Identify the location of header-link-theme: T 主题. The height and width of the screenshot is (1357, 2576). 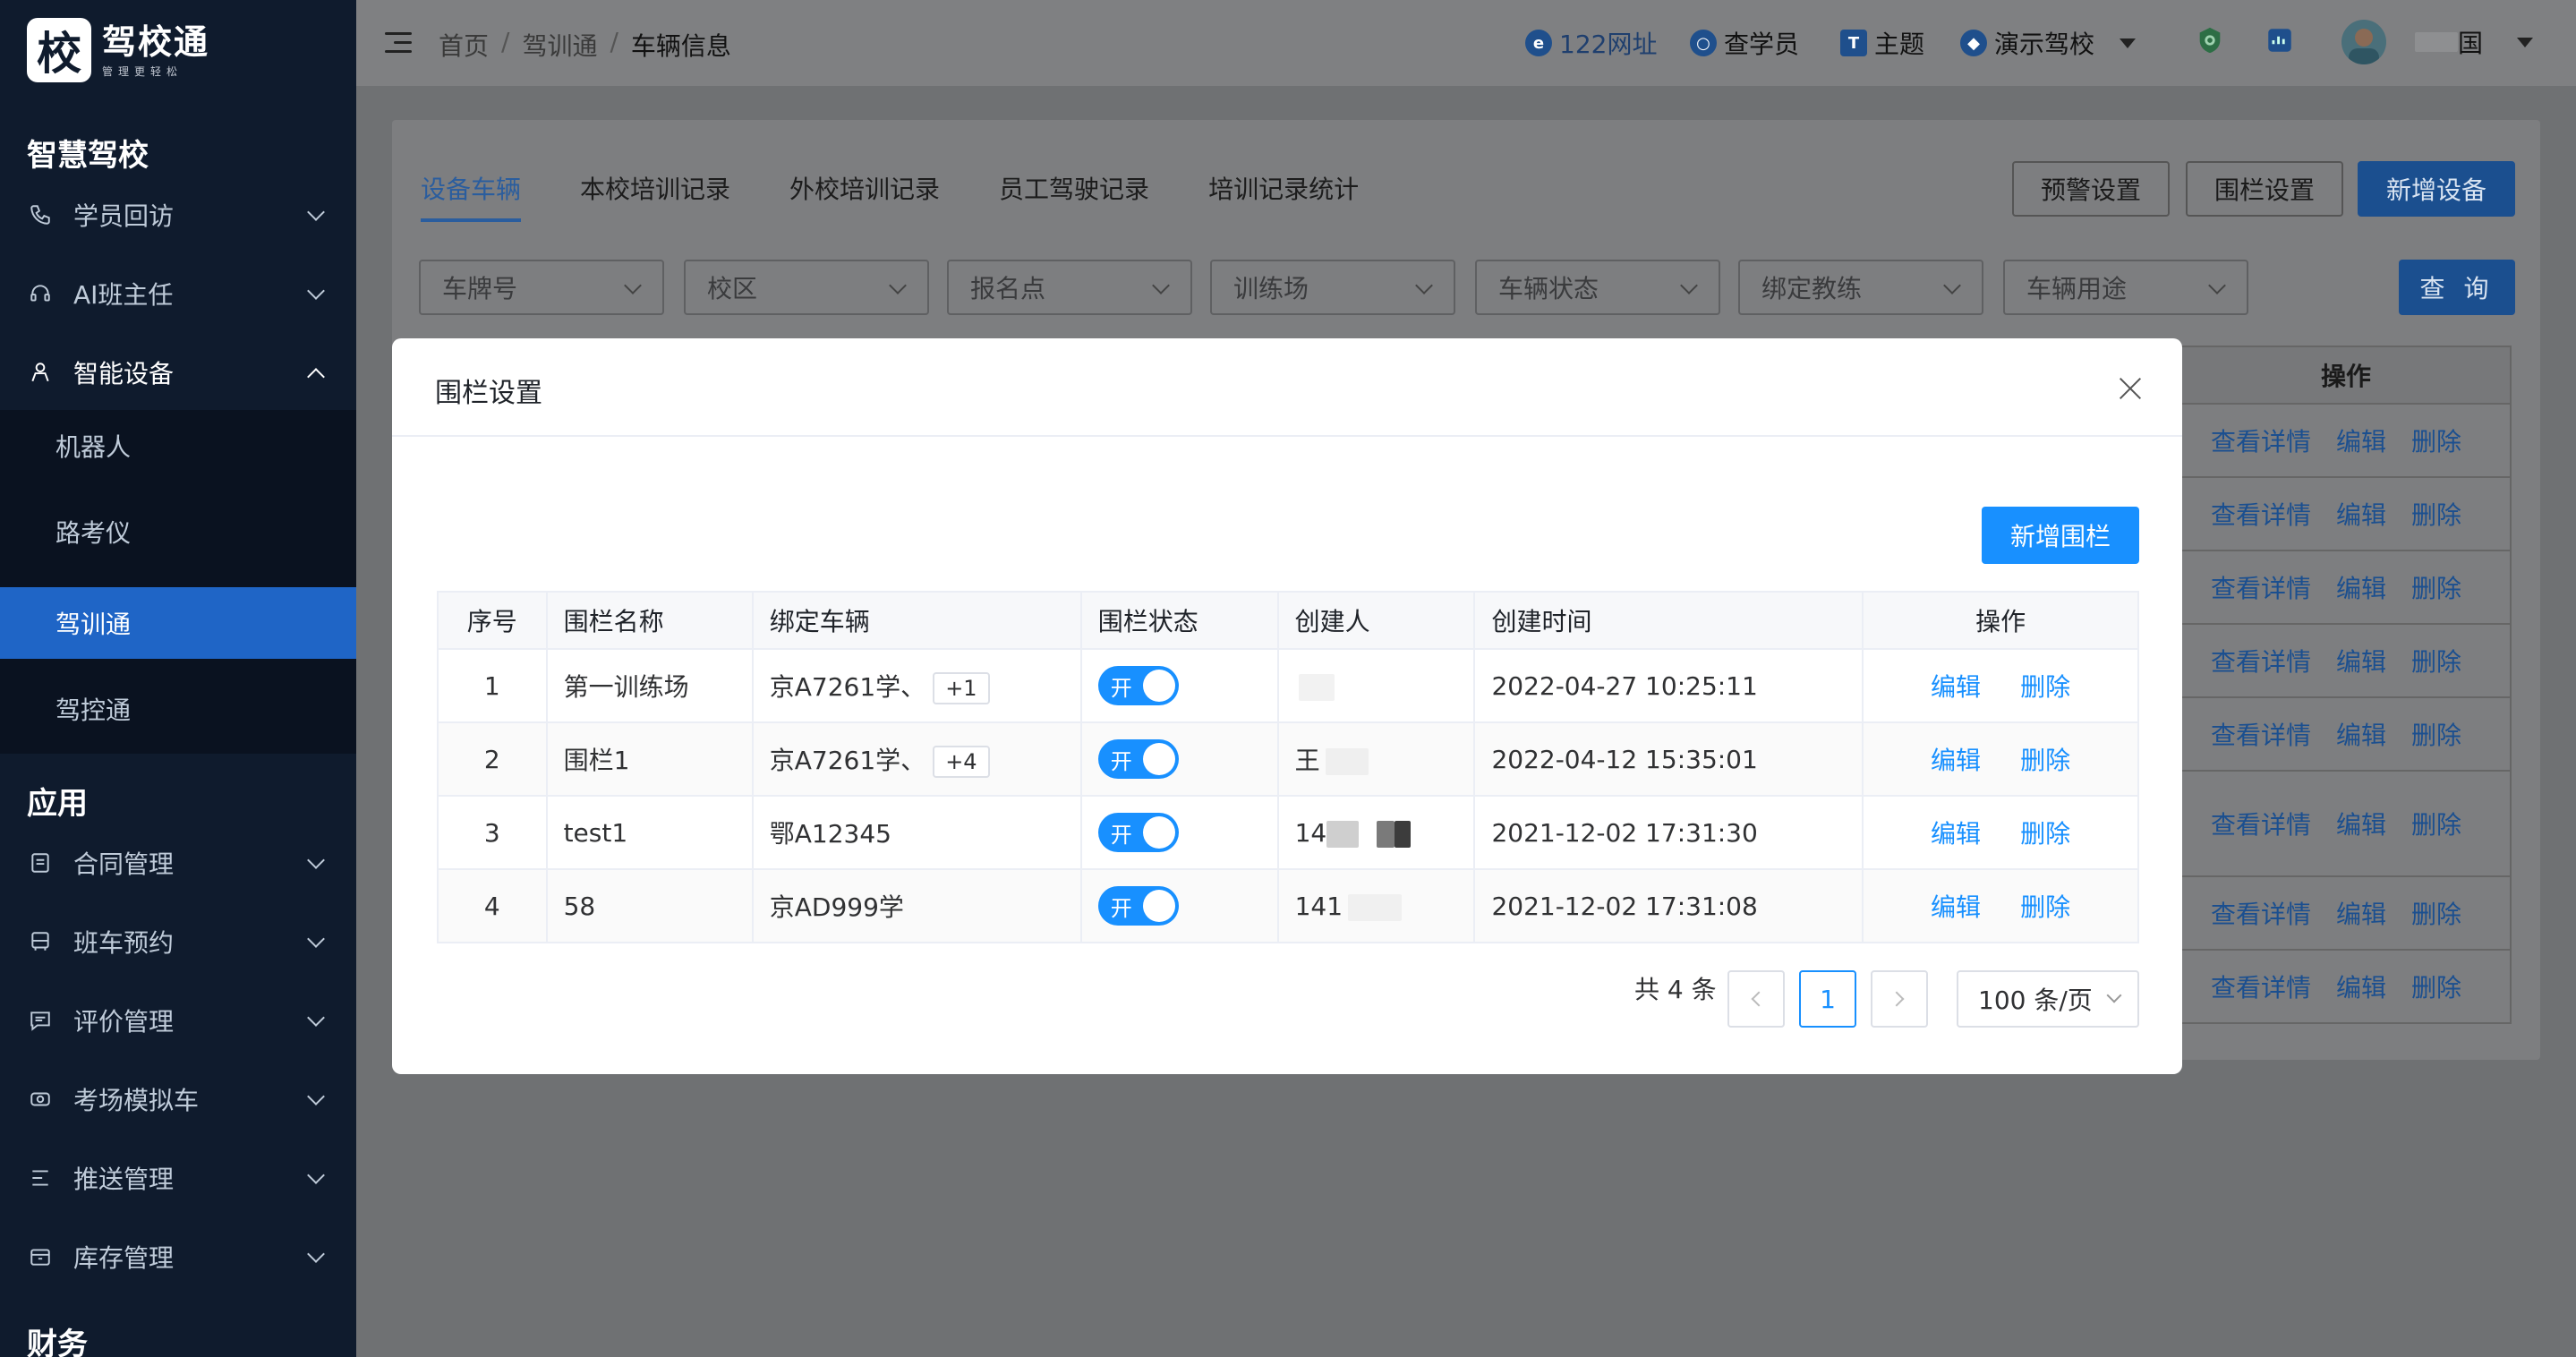
(1882, 43).